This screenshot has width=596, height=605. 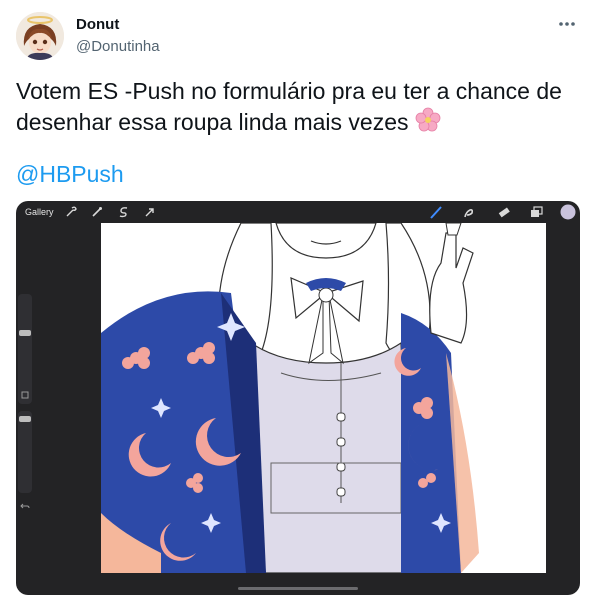 I want to click on more-horizontal-icon, so click(x=567, y=24).